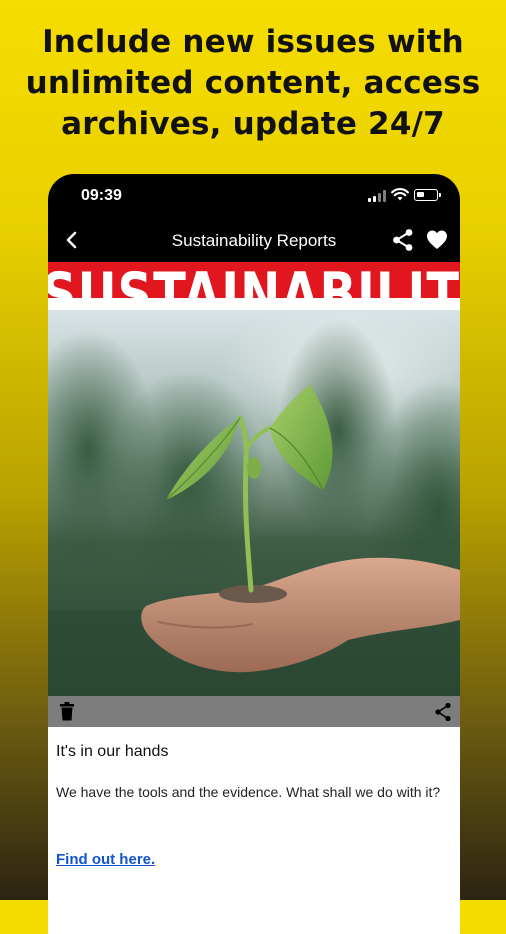 The height and width of the screenshot is (934, 506). I want to click on headline-line-3: archives, update 24/7, so click(253, 124).